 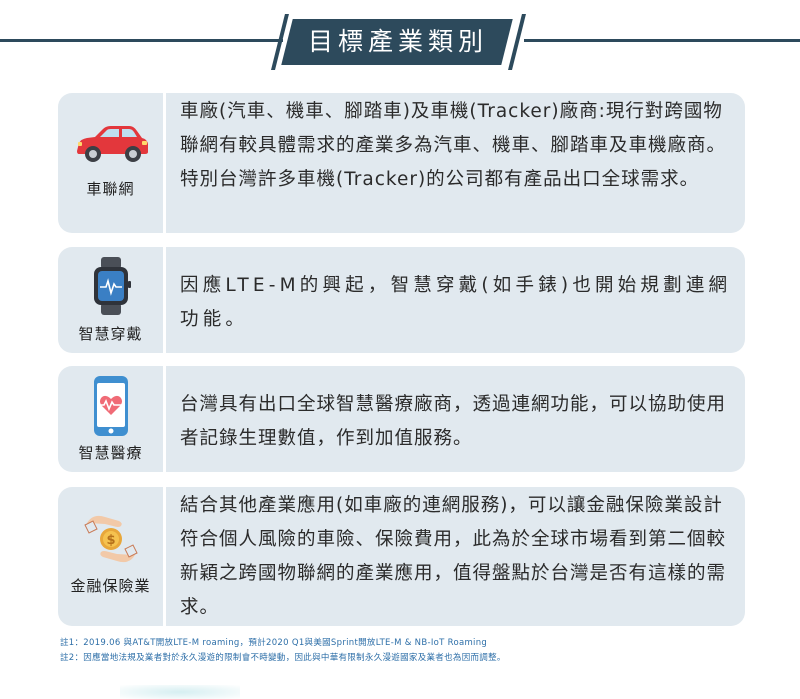 What do you see at coordinates (662, 40) in the screenshot?
I see `header-line-right` at bounding box center [662, 40].